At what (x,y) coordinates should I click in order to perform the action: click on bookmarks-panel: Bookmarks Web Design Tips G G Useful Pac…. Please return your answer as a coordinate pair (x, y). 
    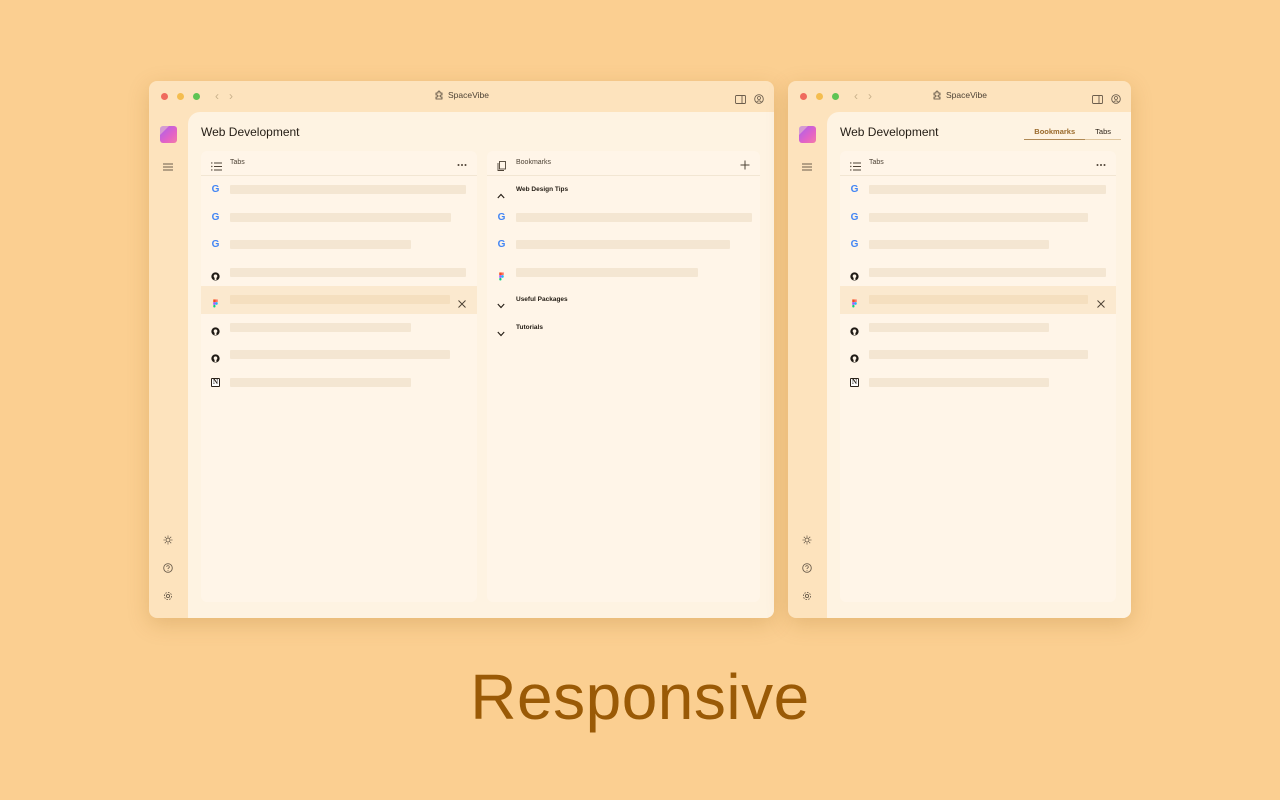
    Looking at the image, I should click on (623, 376).